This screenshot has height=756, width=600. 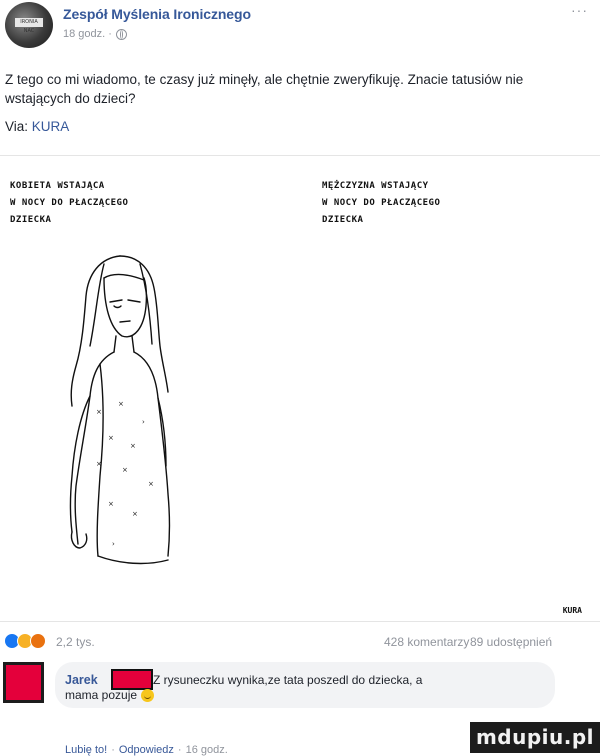 What do you see at coordinates (535, 737) in the screenshot?
I see `site-watermark: mdupiu.pl` at bounding box center [535, 737].